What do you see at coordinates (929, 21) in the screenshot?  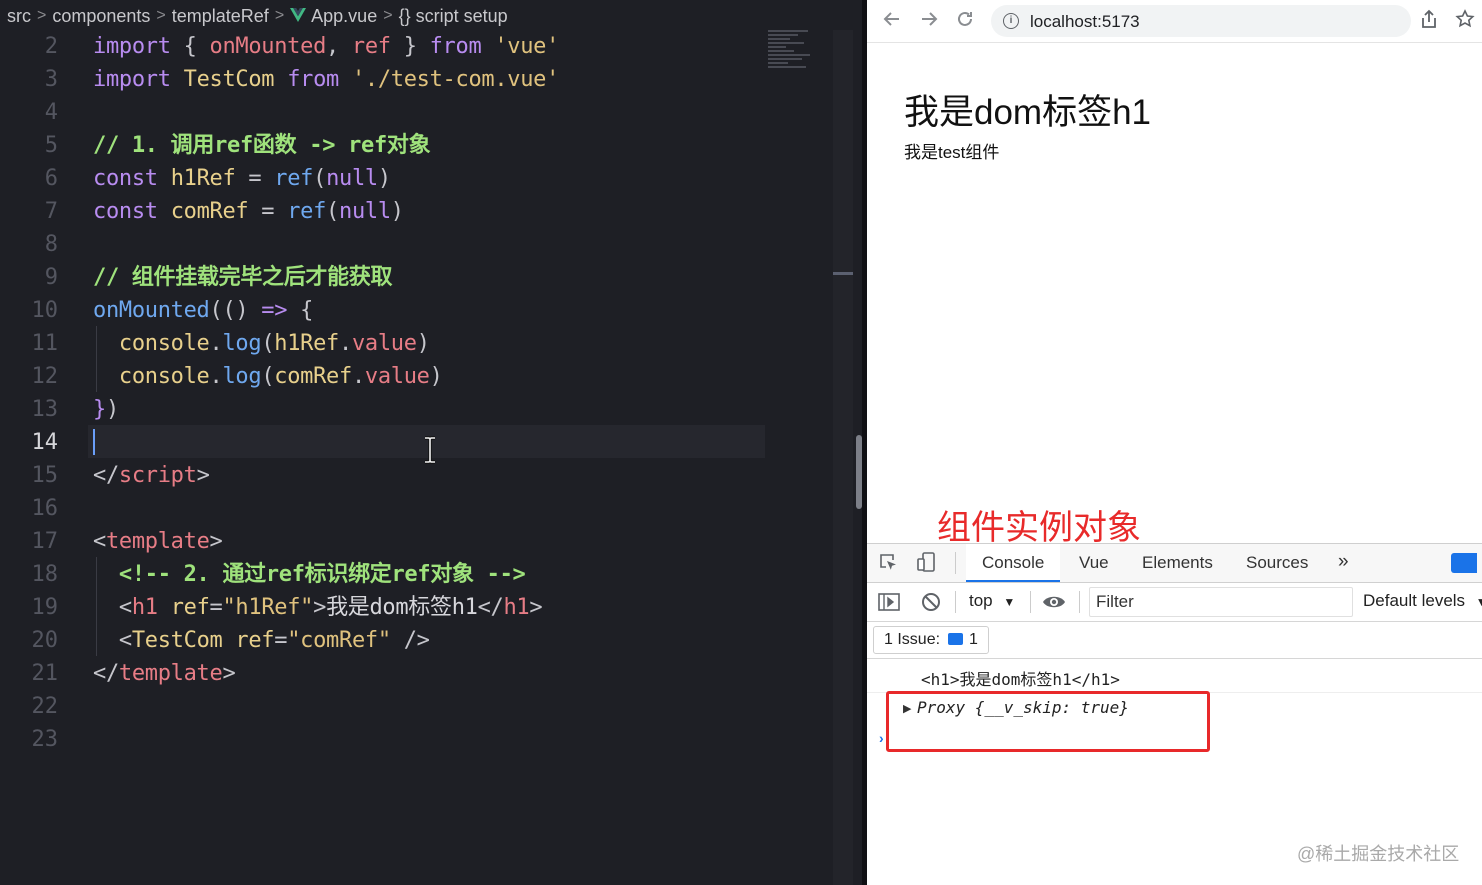 I see `forward-arrow-icon` at bounding box center [929, 21].